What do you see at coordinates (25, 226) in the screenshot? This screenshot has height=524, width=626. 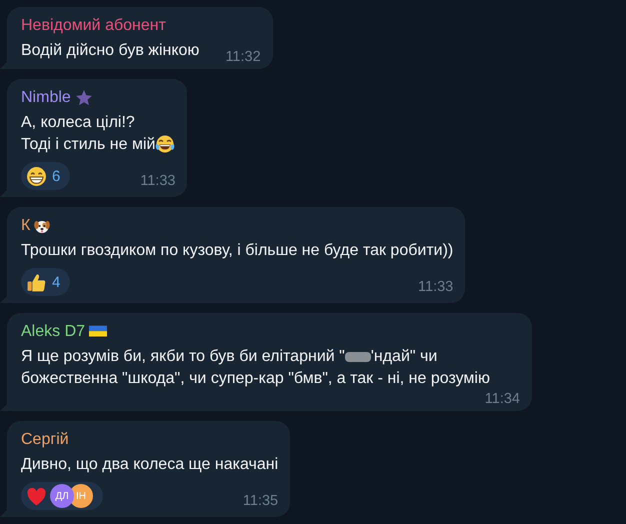 I see `sender-name: К` at bounding box center [25, 226].